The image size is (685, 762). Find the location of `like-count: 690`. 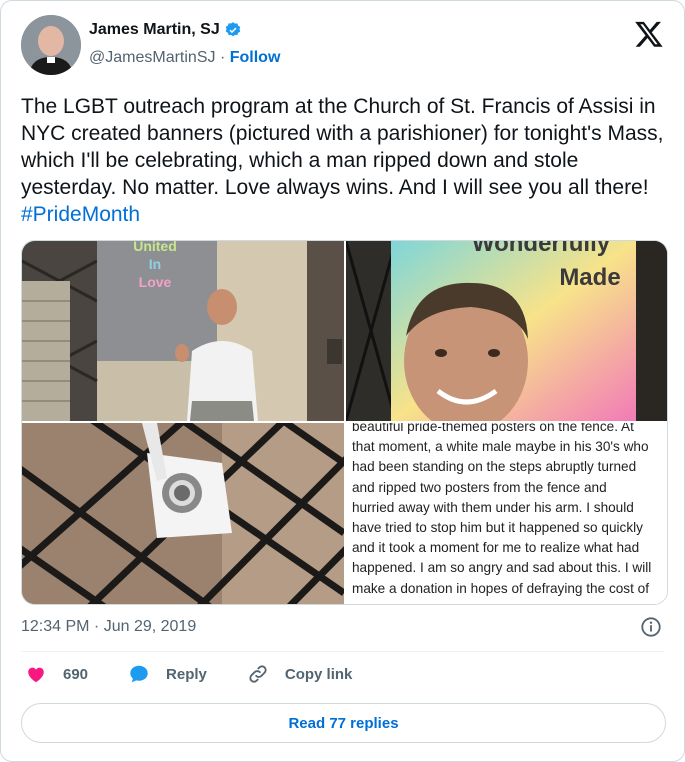

like-count: 690 is located at coordinates (76, 674).